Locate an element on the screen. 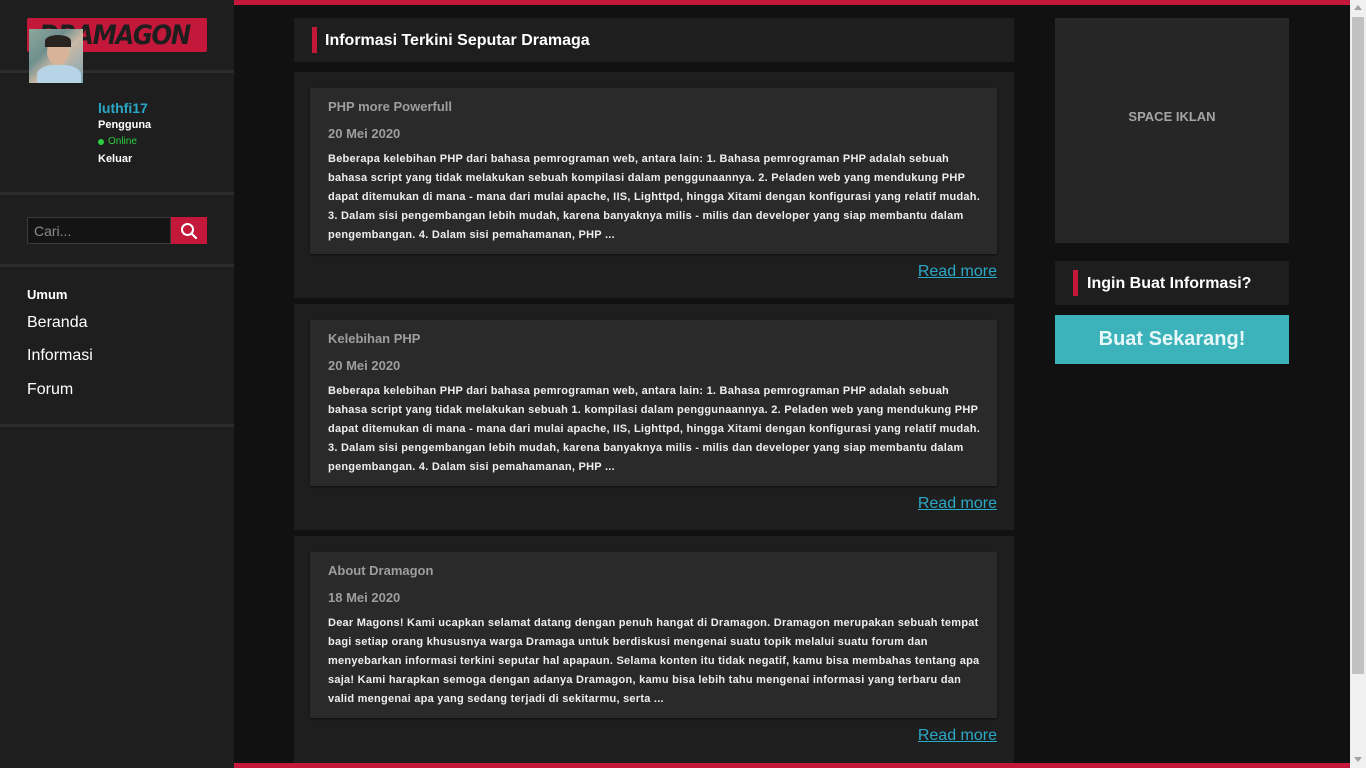 Image resolution: width=1366 pixels, height=768 pixels. avatar is located at coordinates (56, 56).